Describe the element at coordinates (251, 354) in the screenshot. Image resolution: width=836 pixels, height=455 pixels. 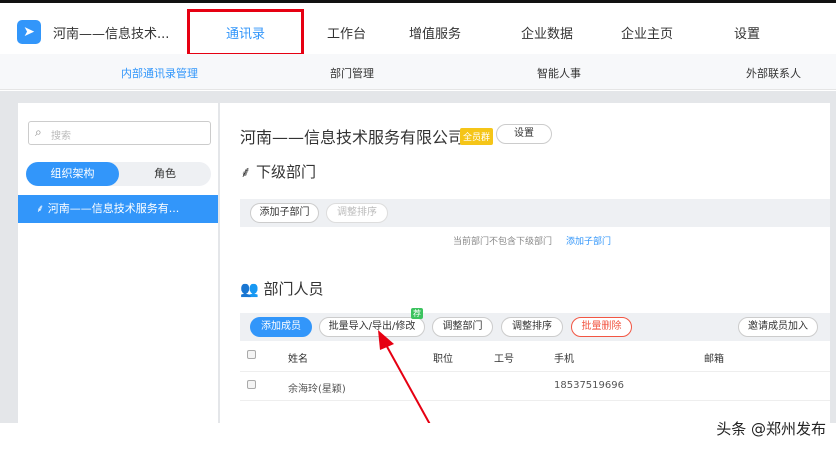
I see `select-all-checkbox` at that location.